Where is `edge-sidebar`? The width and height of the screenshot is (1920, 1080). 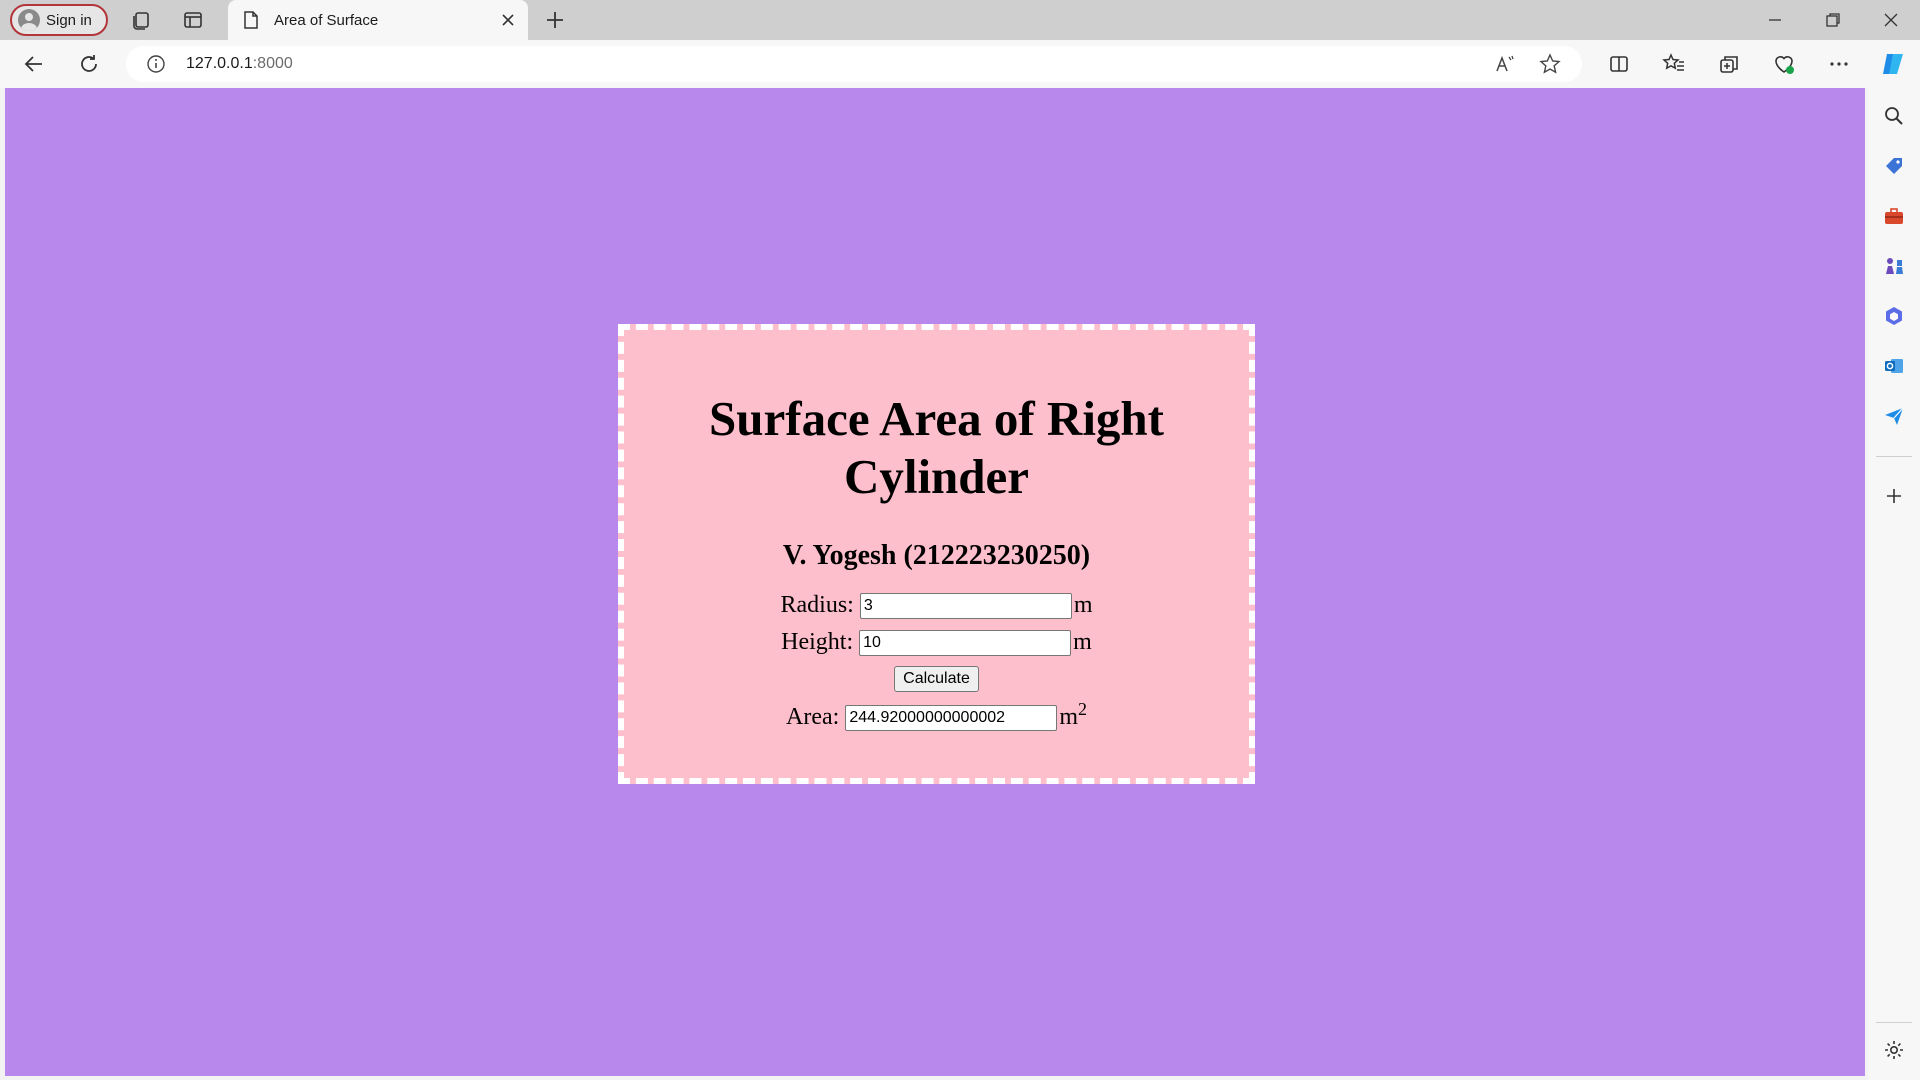
edge-sidebar is located at coordinates (1894, 584).